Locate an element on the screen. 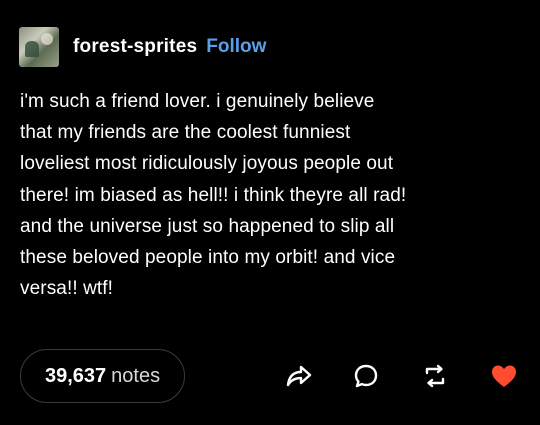  heart-icon is located at coordinates (504, 376).